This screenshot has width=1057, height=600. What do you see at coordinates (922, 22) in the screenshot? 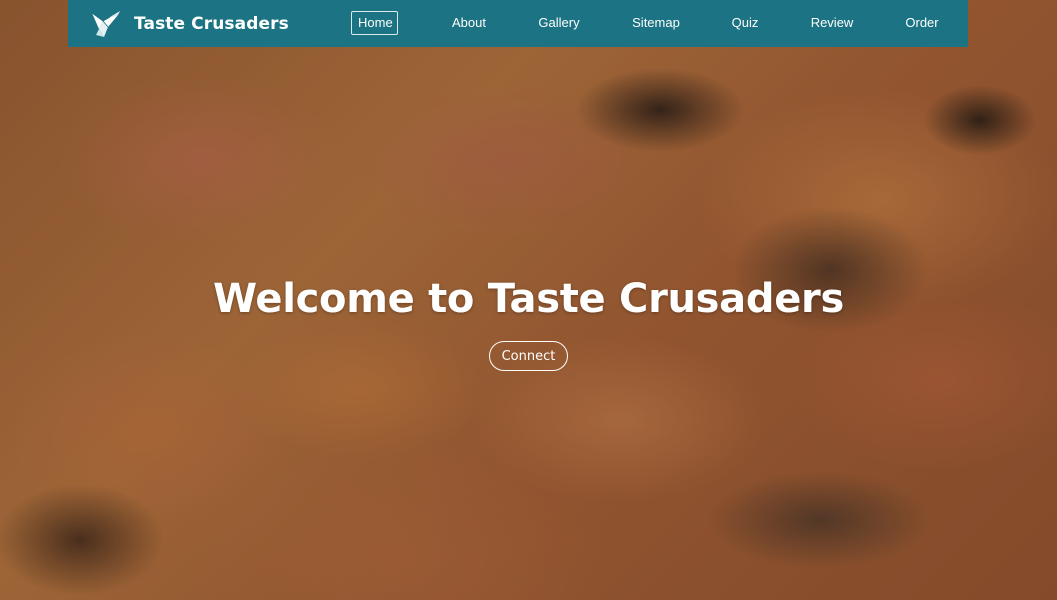
I see `nav-item-order: Order` at bounding box center [922, 22].